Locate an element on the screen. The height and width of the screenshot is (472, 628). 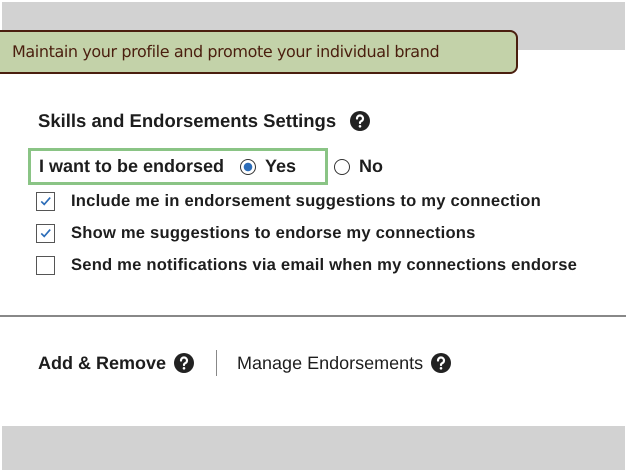
endorse-label: I want to be endorsed is located at coordinates (131, 166).